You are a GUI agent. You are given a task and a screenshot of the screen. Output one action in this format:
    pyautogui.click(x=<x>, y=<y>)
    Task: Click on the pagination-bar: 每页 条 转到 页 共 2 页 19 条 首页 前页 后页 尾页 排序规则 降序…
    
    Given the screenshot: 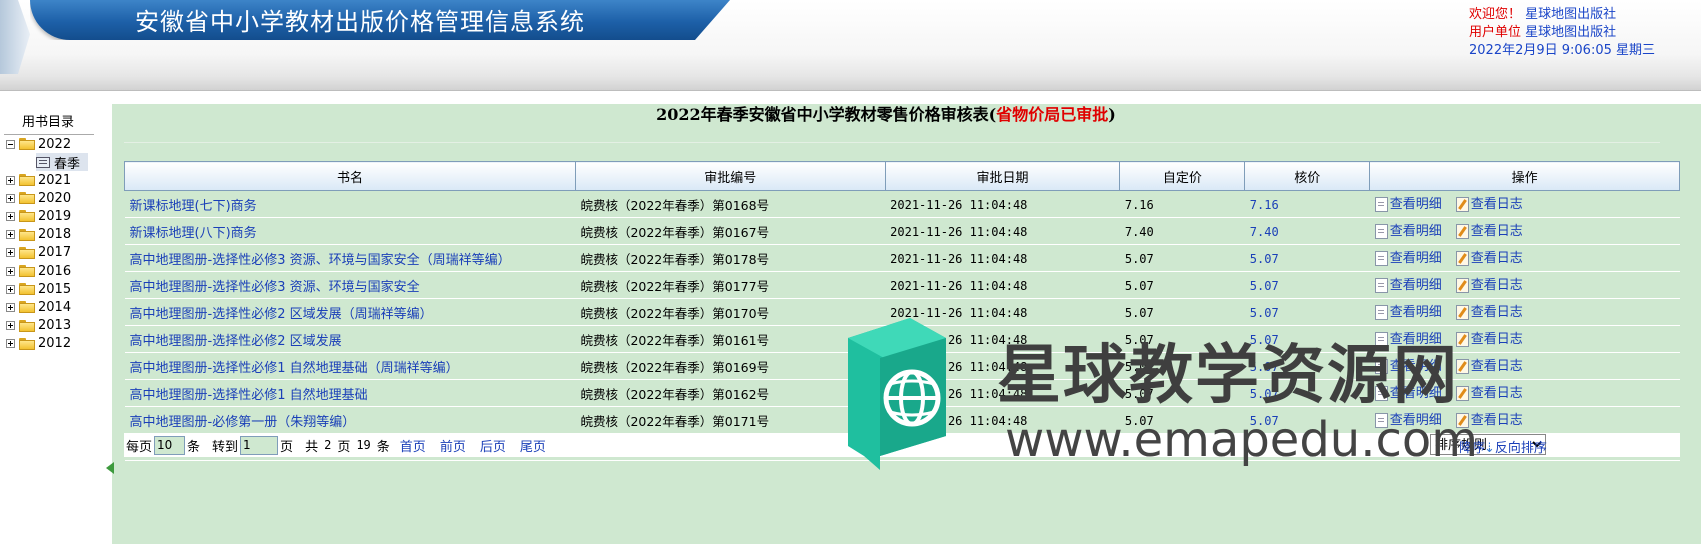 What is the action you would take?
    pyautogui.click(x=902, y=445)
    